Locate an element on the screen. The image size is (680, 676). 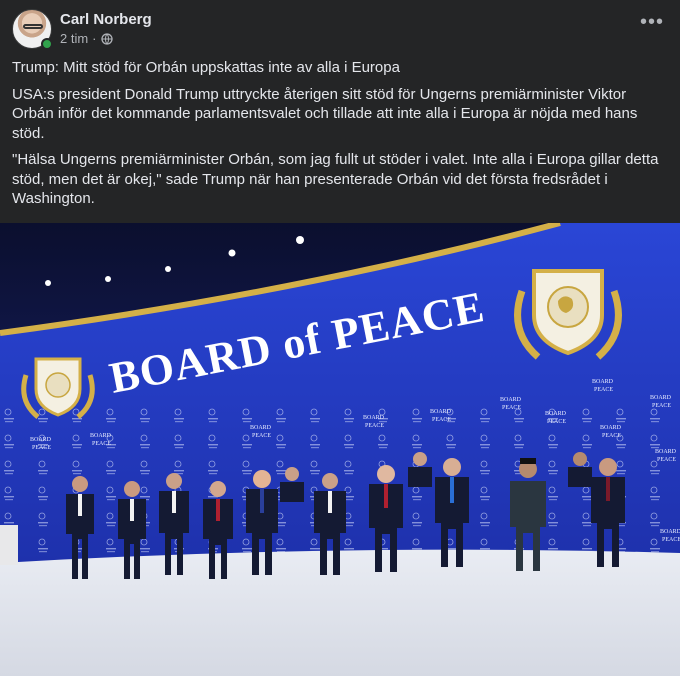
post-header: Carl Norberg 2 tim · ••• is located at coordinates (341, 29).